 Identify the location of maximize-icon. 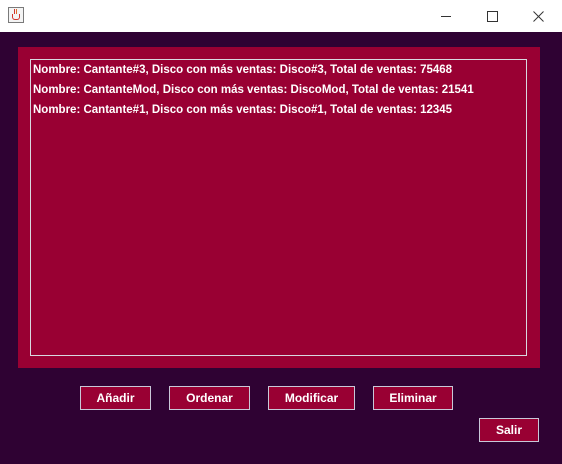
(492, 16).